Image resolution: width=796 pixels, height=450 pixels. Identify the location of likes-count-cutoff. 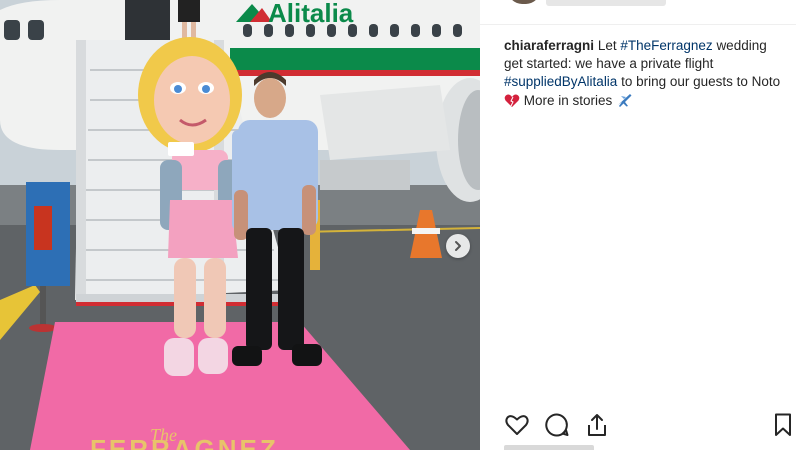
(549, 447).